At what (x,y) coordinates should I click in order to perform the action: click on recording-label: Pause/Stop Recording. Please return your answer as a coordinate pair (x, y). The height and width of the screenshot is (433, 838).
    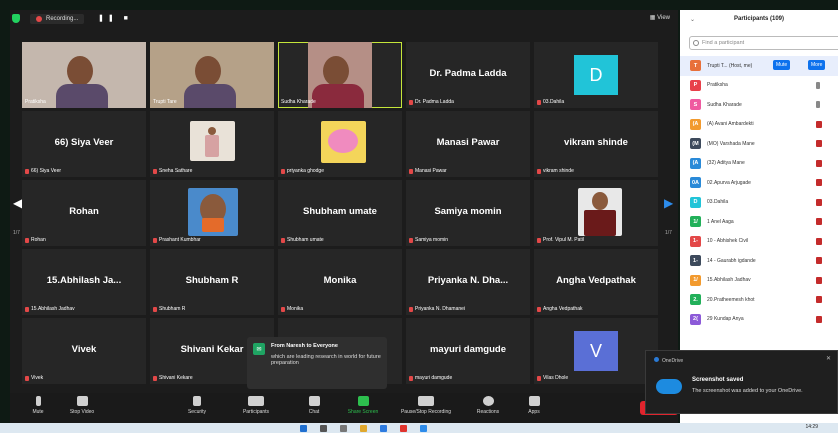
    Looking at the image, I should click on (426, 412).